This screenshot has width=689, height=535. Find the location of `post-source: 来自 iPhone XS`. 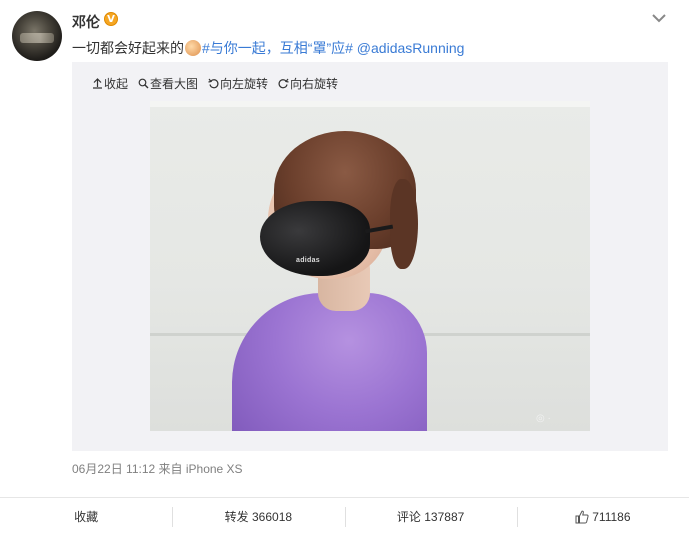

post-source: 来自 iPhone XS is located at coordinates (200, 469).